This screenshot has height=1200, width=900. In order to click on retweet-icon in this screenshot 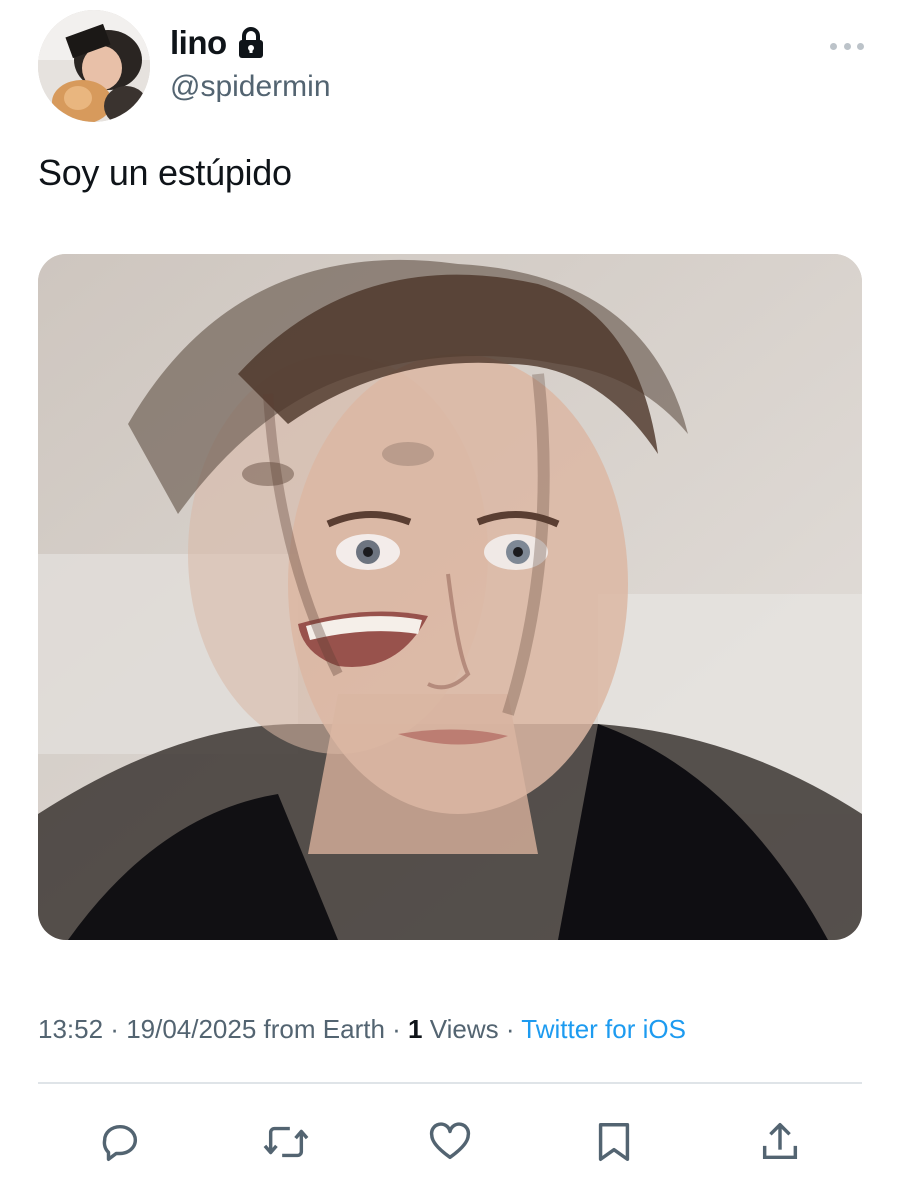, I will do `click(286, 1142)`.